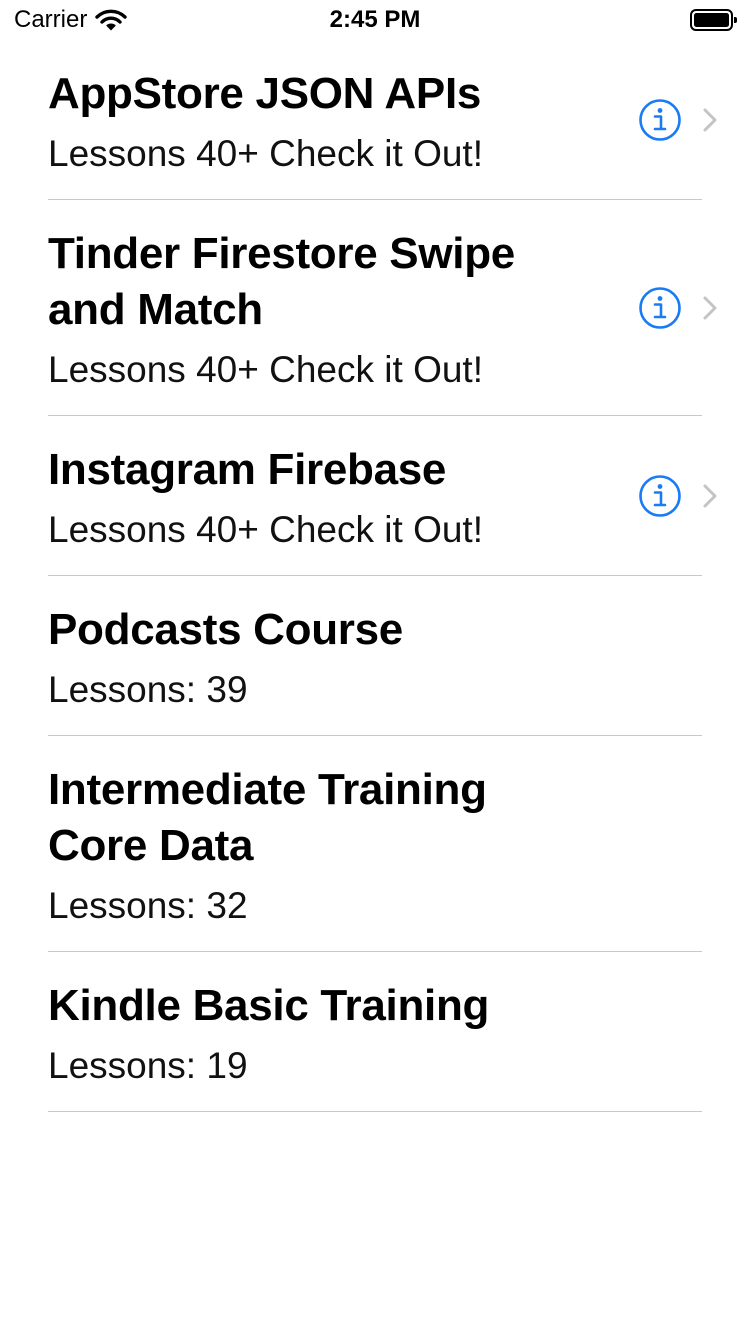 Image resolution: width=750 pixels, height=1334 pixels. Describe the element at coordinates (375, 1032) in the screenshot. I see `course-row: Kindle Basic Training Lessons: 19` at that location.